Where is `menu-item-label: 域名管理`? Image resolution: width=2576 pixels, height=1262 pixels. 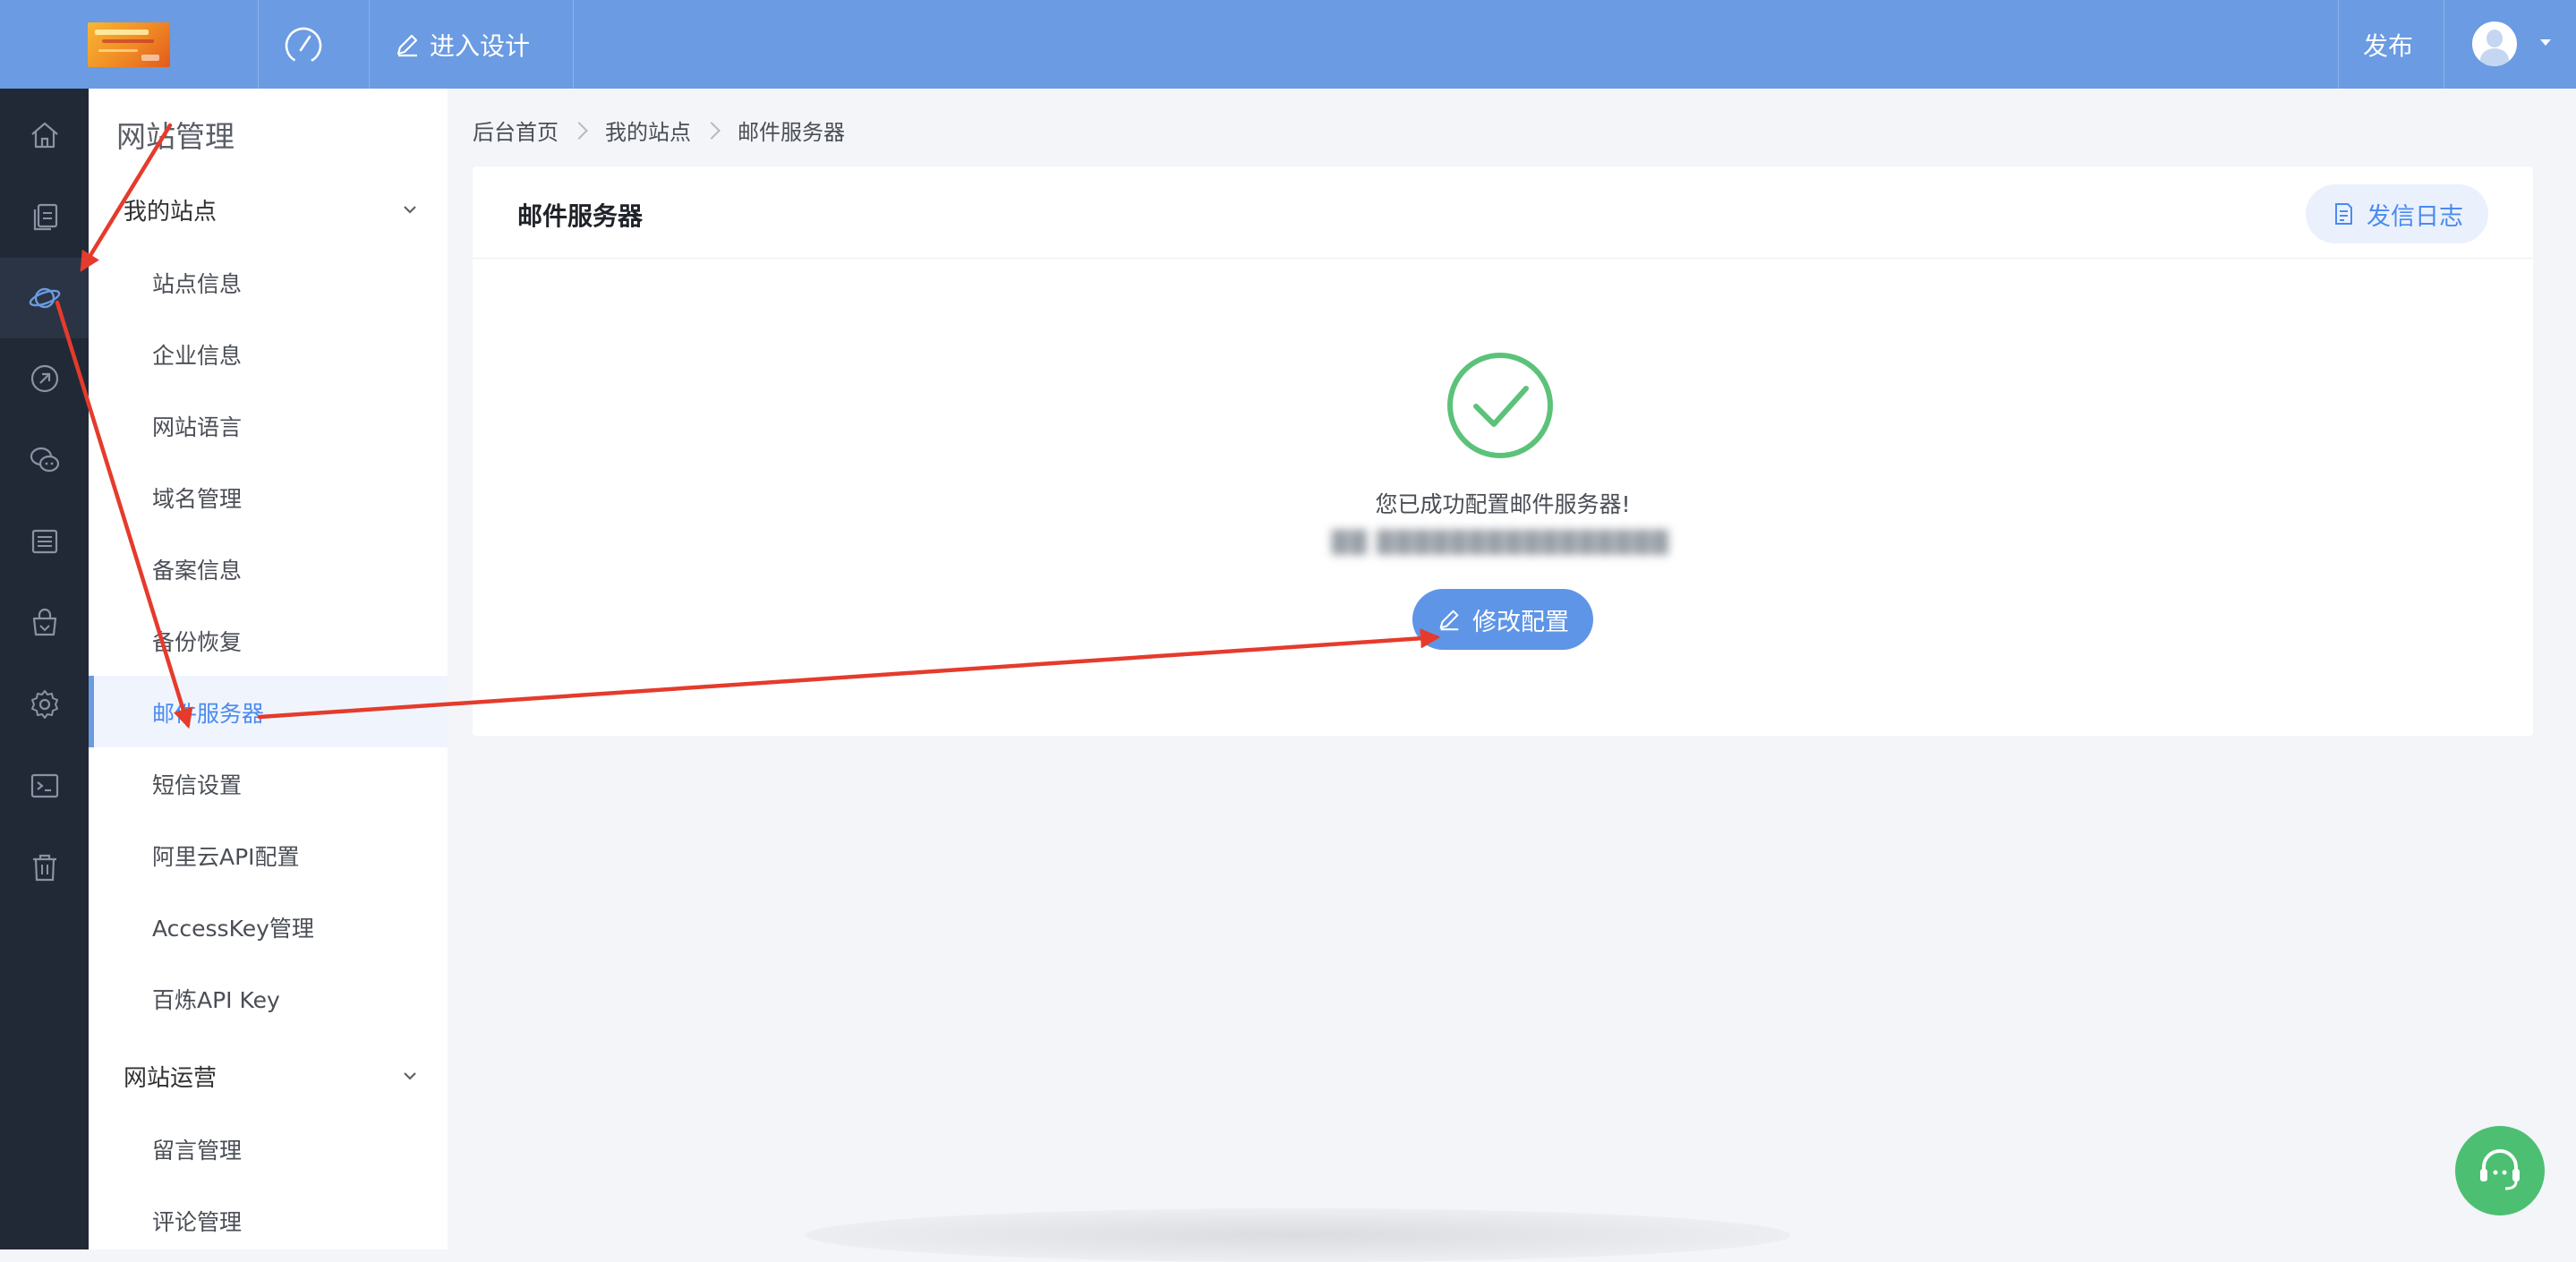 menu-item-label: 域名管理 is located at coordinates (197, 499).